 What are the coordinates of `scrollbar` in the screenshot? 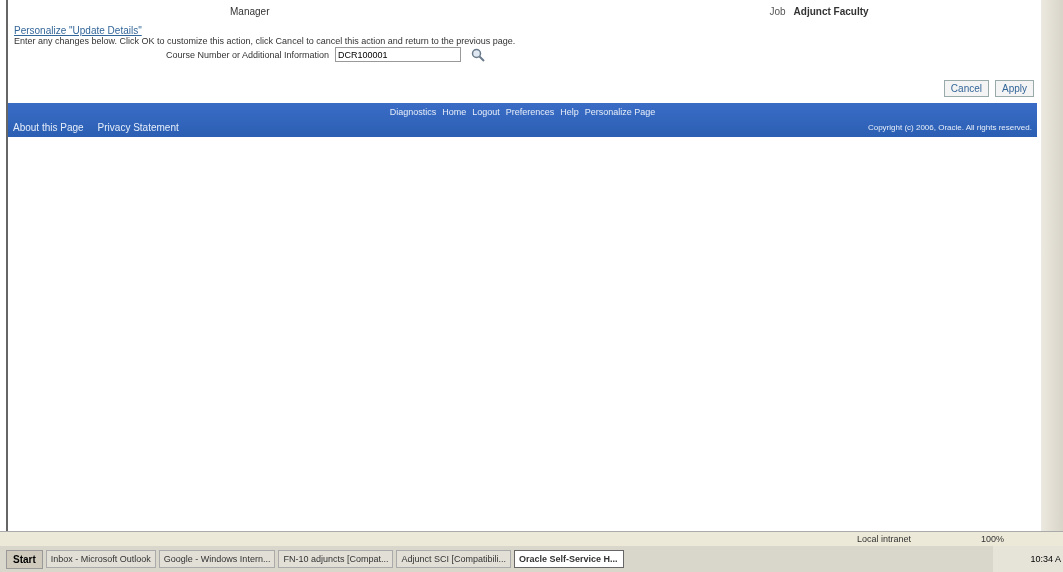 It's located at (1052, 265).